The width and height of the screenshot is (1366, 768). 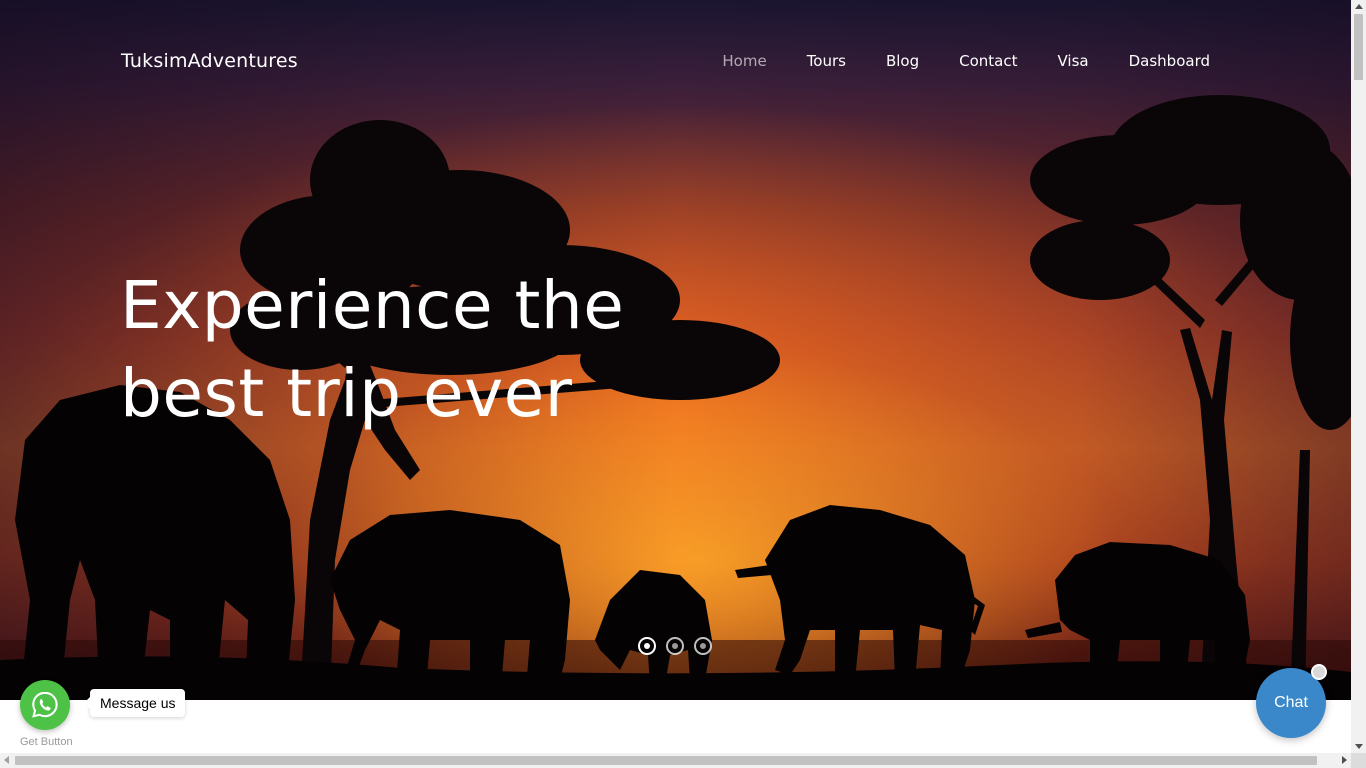 I want to click on horizontal-scrollbar, so click(x=675, y=760).